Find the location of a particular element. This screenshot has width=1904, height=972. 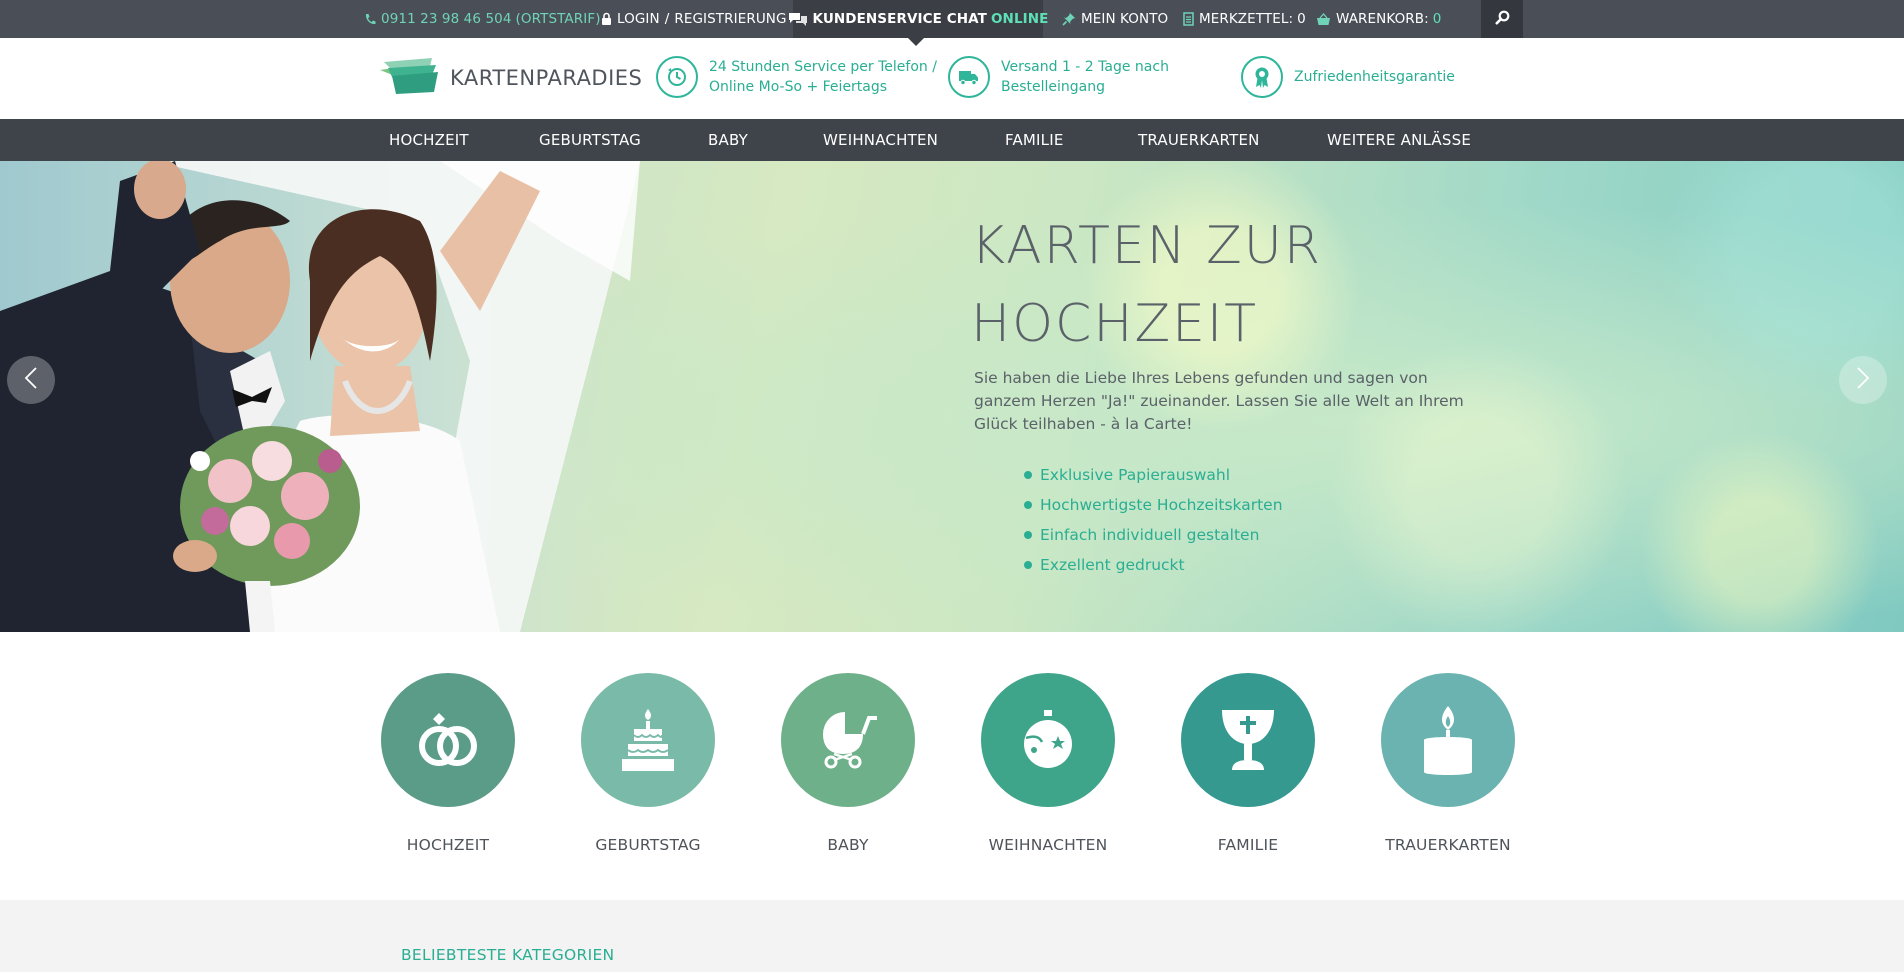

category-label: BABY is located at coordinates (848, 845).